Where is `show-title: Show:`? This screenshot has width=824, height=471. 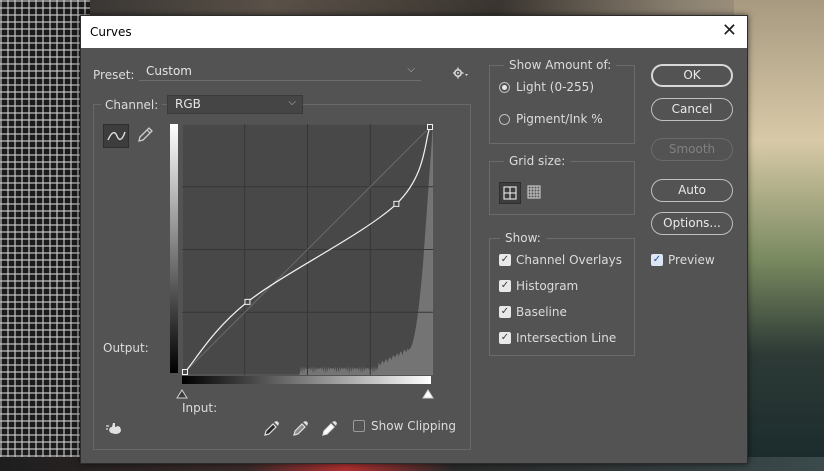 show-title: Show: is located at coordinates (523, 238).